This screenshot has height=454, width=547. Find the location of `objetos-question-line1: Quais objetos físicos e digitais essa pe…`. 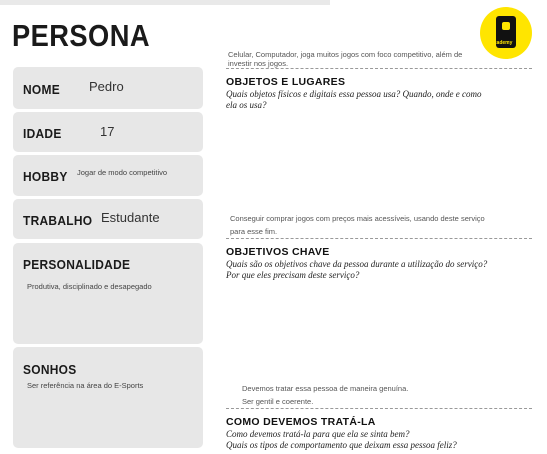

objetos-question-line1: Quais objetos físicos e digitais essa pe… is located at coordinates (354, 94).